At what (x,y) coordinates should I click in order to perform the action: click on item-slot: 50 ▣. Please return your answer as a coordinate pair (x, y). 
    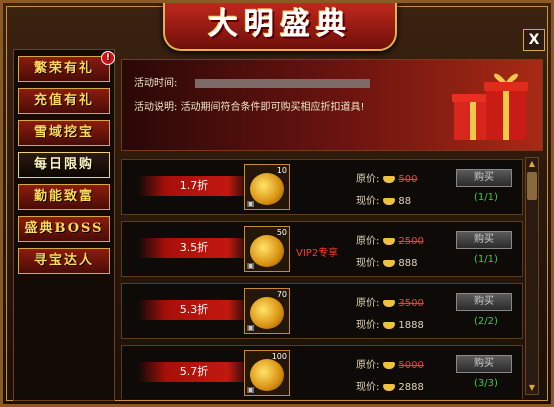
    Looking at the image, I should click on (267, 249).